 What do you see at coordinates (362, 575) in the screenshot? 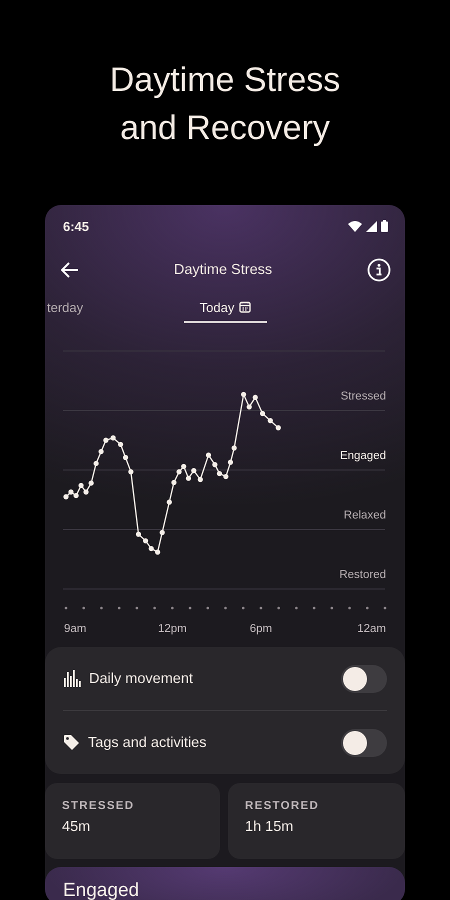
I see `level-label: Restored` at bounding box center [362, 575].